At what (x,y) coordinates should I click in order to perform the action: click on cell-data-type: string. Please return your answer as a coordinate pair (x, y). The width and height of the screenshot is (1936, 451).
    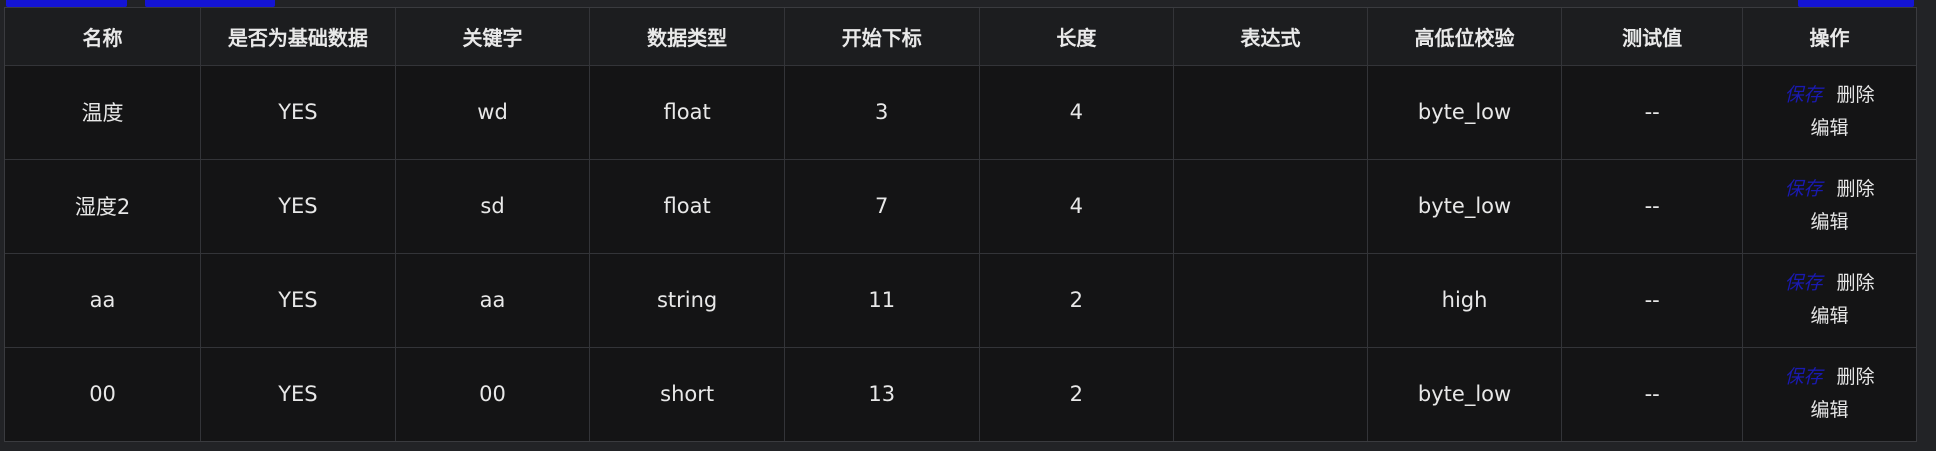
    Looking at the image, I should click on (687, 300).